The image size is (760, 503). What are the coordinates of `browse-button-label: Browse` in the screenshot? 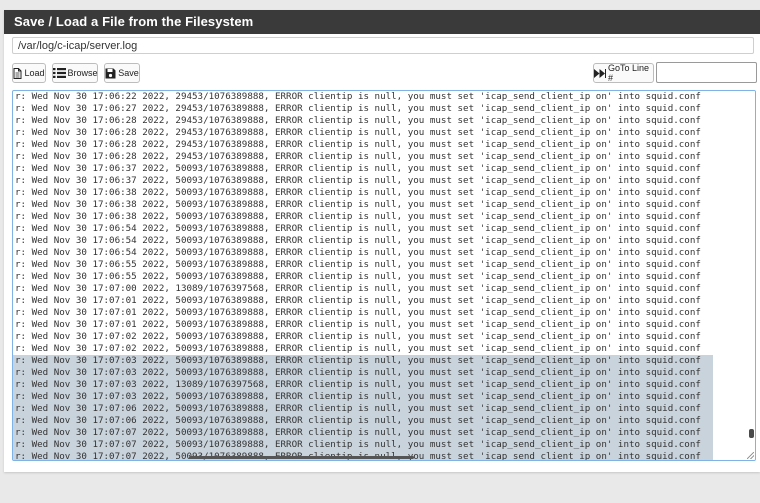 It's located at (82, 73).